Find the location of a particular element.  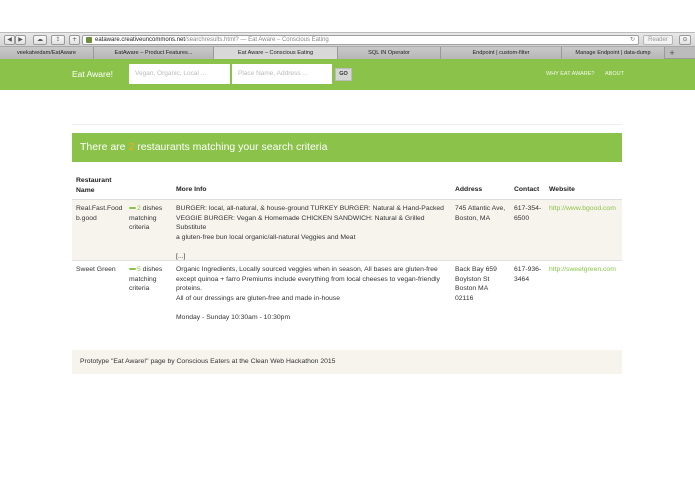

nav-about: ABOUT is located at coordinates (614, 74).